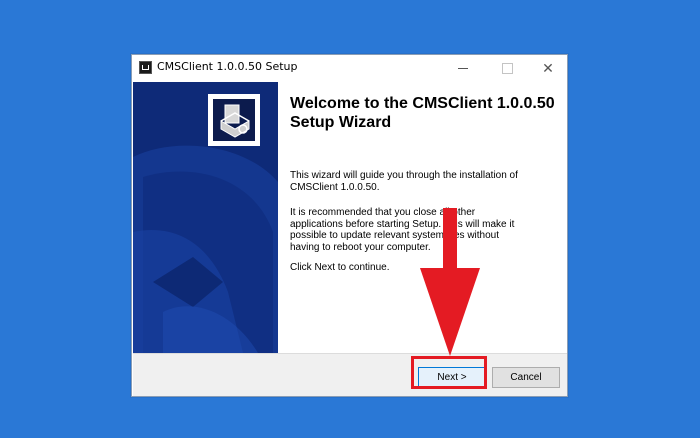  Describe the element at coordinates (450, 282) in the screenshot. I see `red-arrow-annotation` at that location.